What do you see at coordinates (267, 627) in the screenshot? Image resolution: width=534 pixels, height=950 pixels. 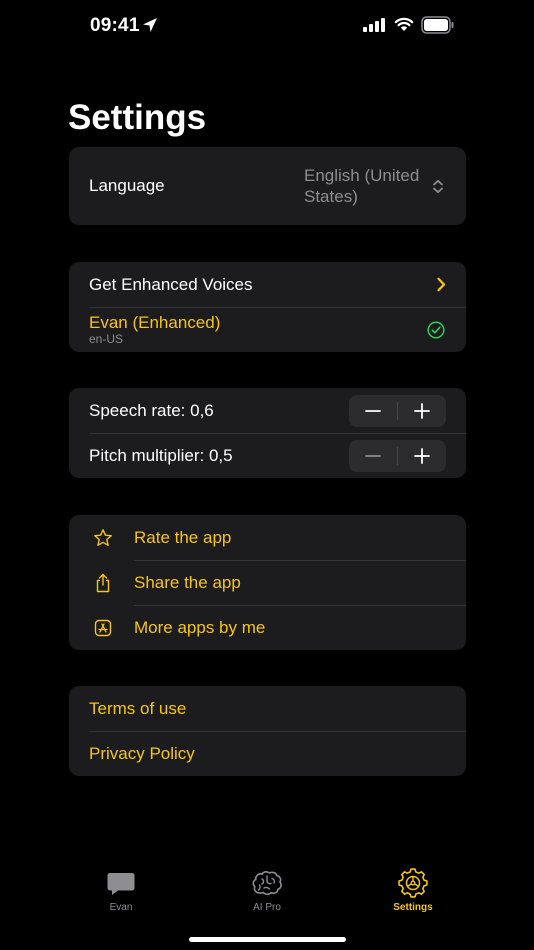 I see `more-apps-row: More apps by me` at bounding box center [267, 627].